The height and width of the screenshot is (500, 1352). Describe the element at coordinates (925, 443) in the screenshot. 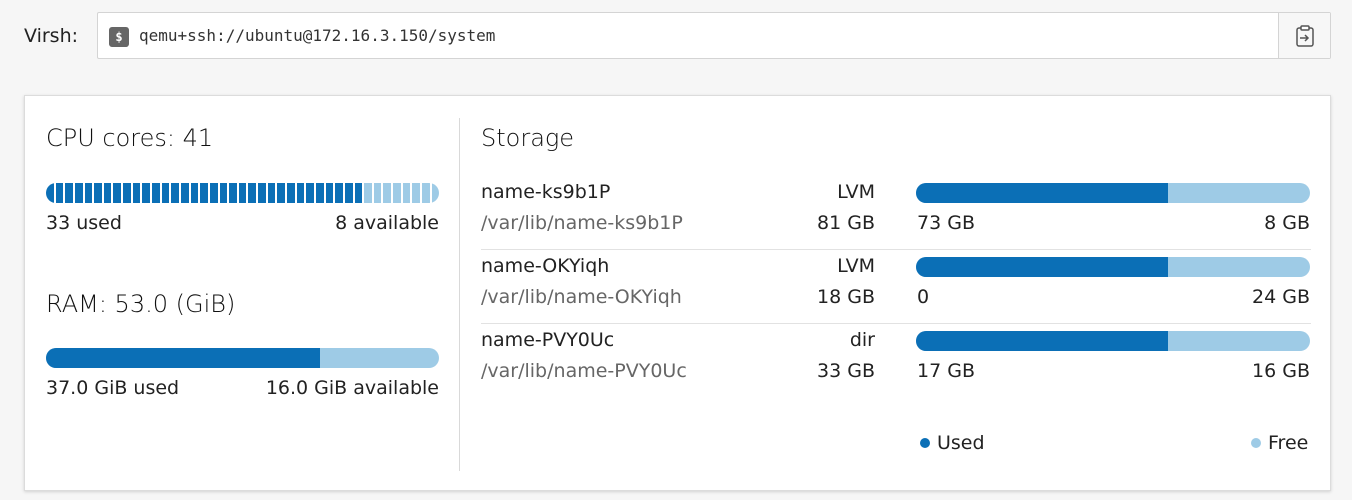

I see `legend-used-dot` at that location.